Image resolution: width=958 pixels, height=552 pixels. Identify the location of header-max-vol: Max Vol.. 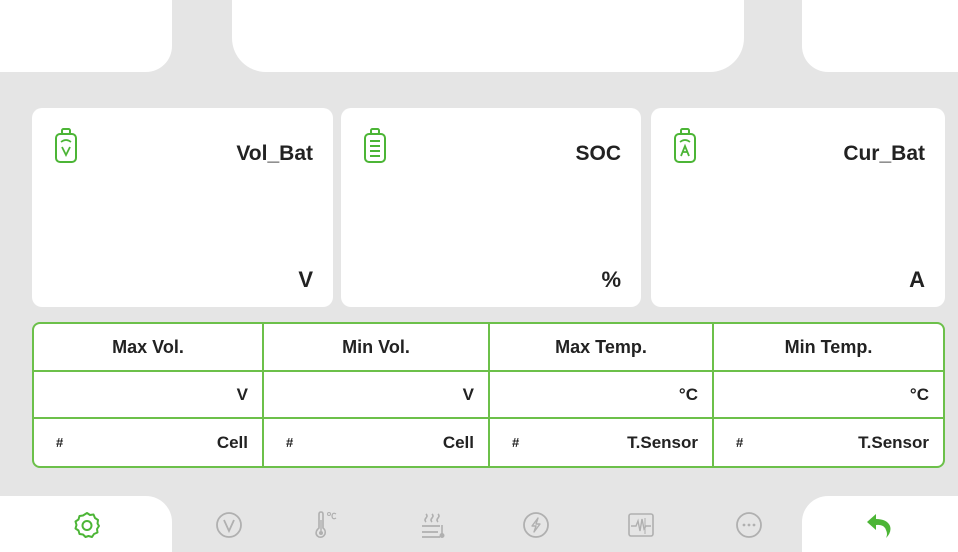
(149, 348).